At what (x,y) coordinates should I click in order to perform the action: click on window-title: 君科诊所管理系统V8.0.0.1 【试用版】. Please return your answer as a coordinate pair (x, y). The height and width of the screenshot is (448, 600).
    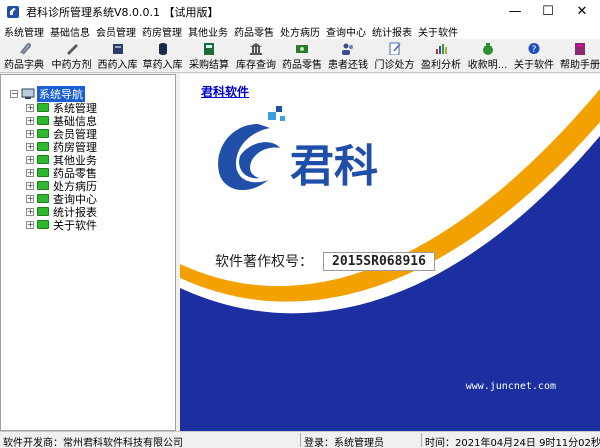
    Looking at the image, I should click on (122, 12).